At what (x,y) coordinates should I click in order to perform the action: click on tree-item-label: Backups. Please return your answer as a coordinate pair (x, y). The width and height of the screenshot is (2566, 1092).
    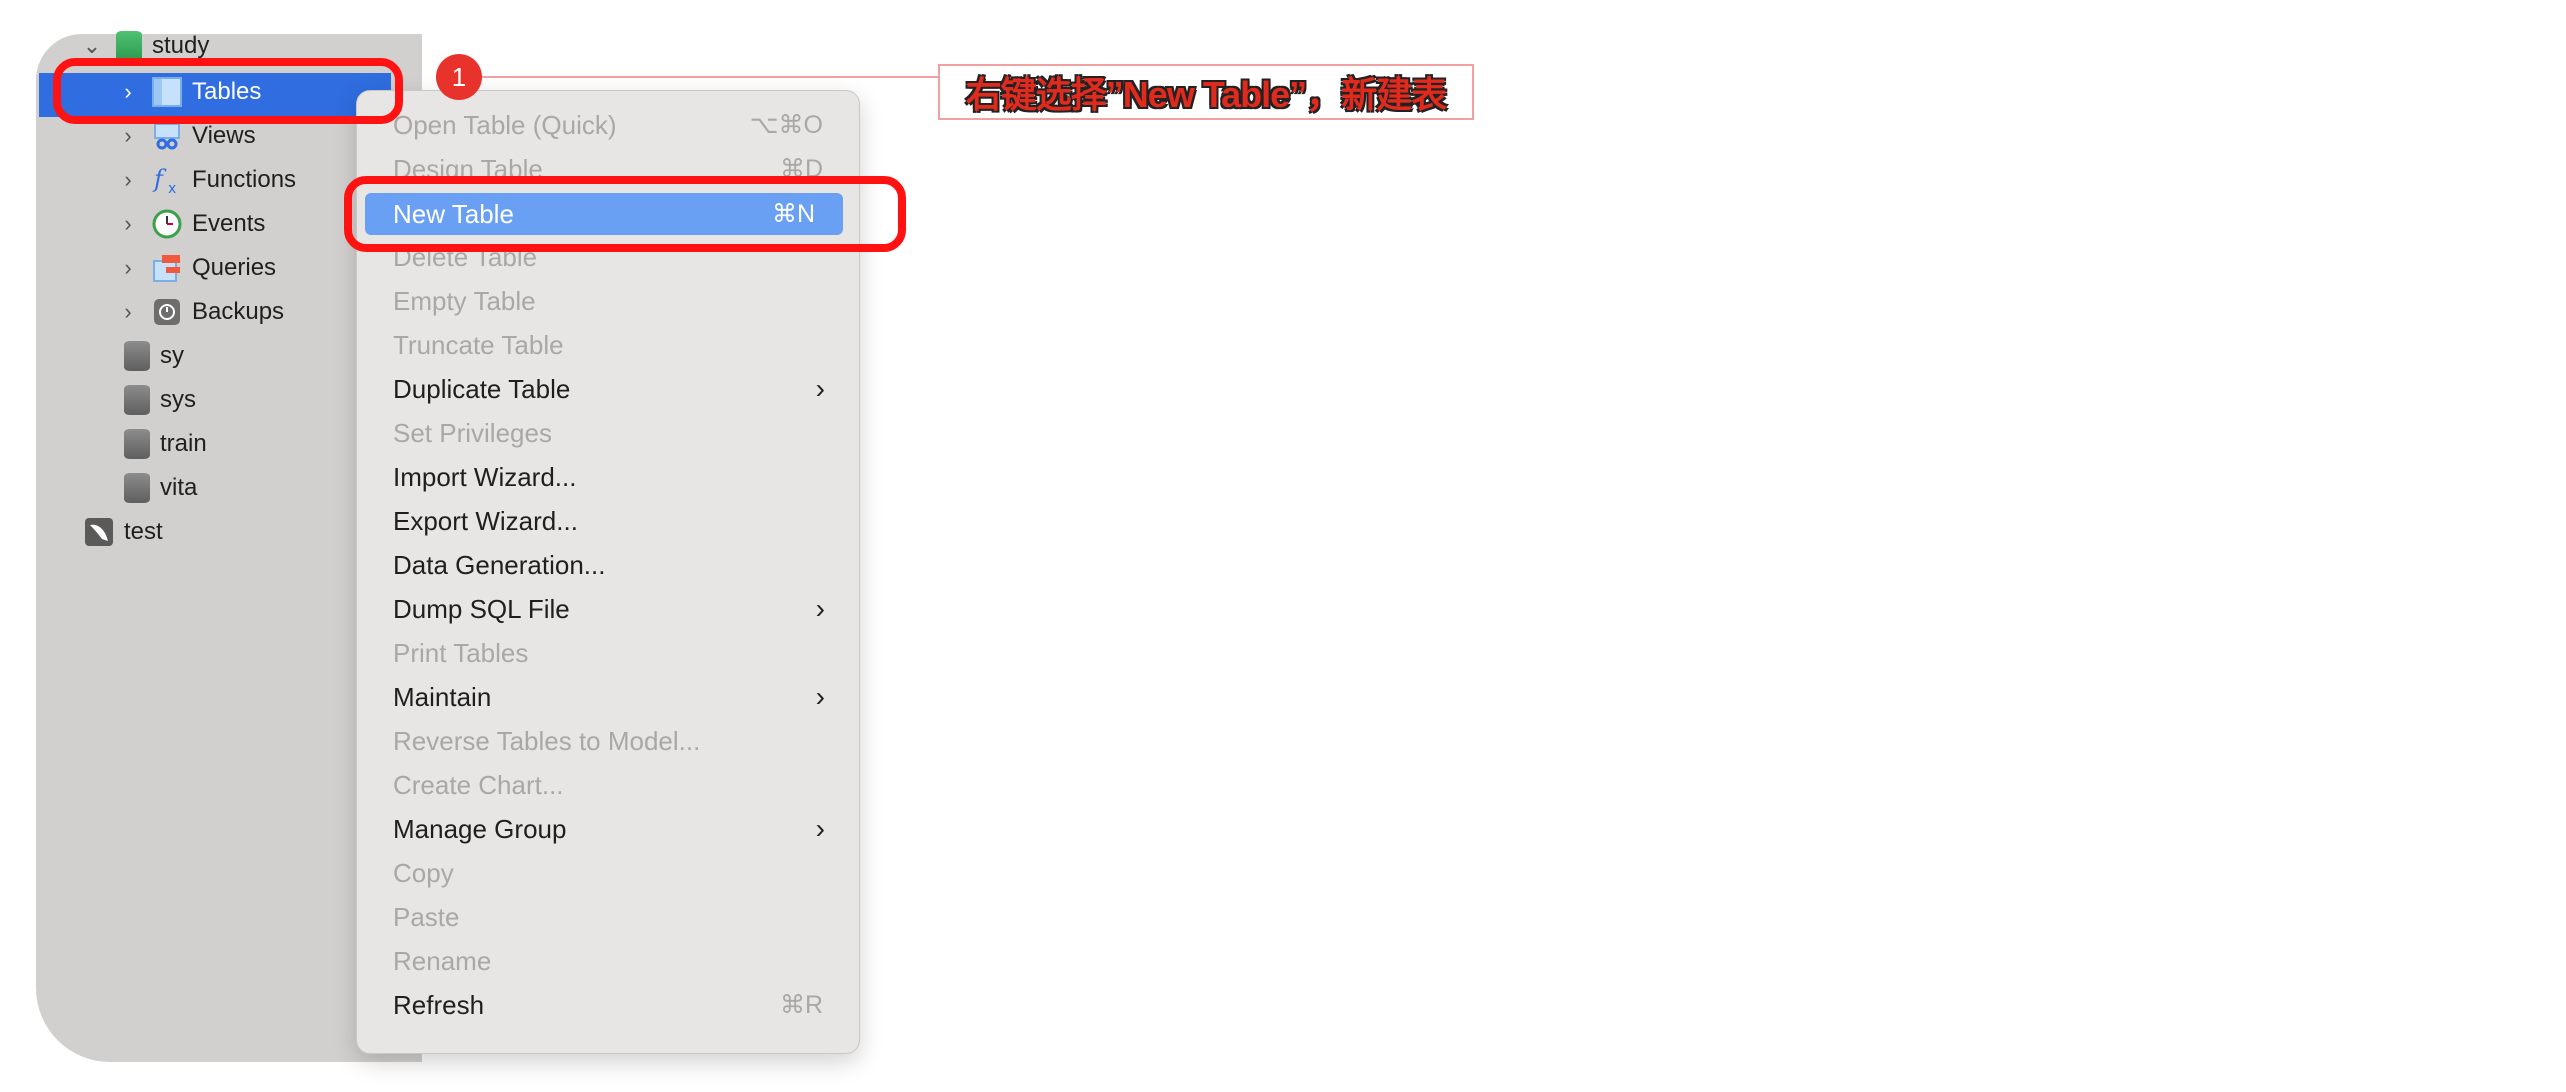
    Looking at the image, I should click on (238, 311).